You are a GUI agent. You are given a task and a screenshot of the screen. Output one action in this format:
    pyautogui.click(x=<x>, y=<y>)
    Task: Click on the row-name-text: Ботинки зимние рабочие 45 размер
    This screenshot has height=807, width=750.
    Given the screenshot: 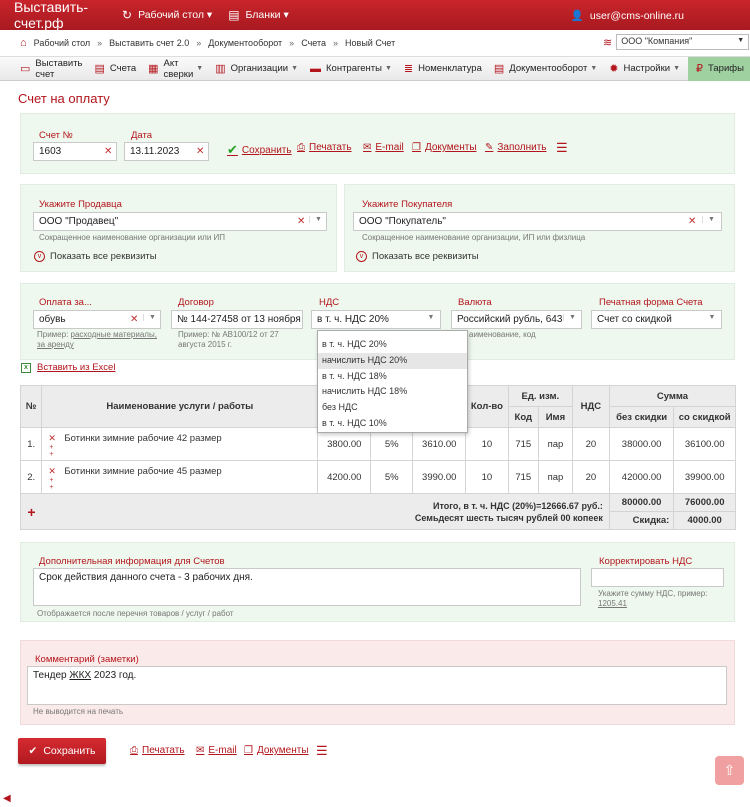 What is the action you would take?
    pyautogui.click(x=143, y=471)
    